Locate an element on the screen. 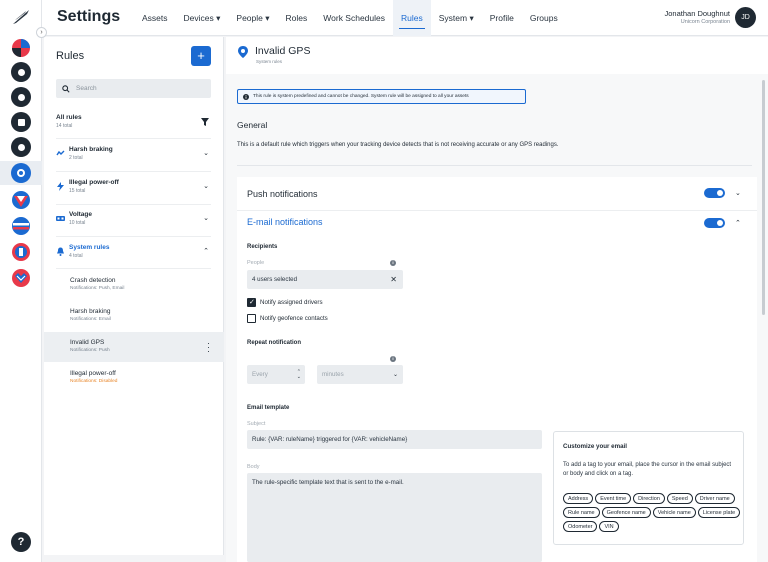 This screenshot has width=768, height=562. app-logo-icon is located at coordinates (21, 18).